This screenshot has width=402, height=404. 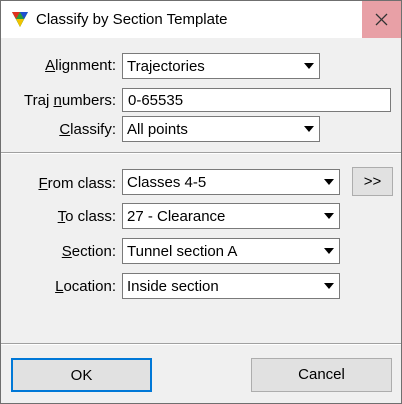 I want to click on alignment-combo: Trajectories, so click(x=221, y=66).